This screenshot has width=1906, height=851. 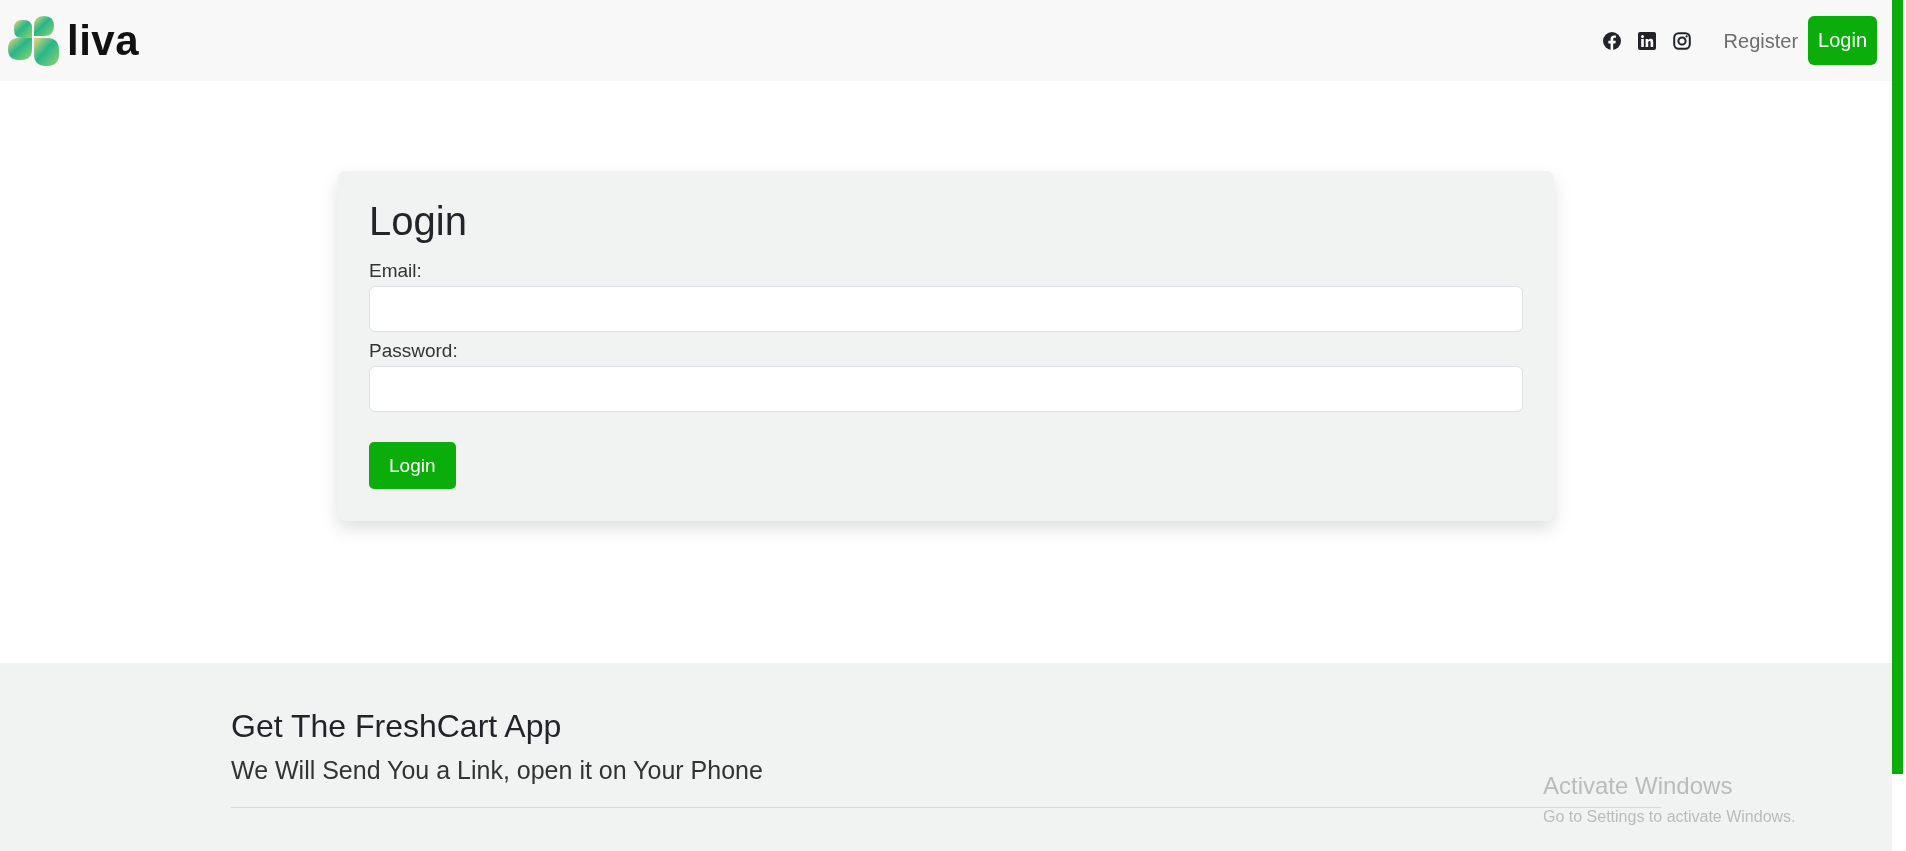 What do you see at coordinates (1646, 40) in the screenshot?
I see `linkedin-icon` at bounding box center [1646, 40].